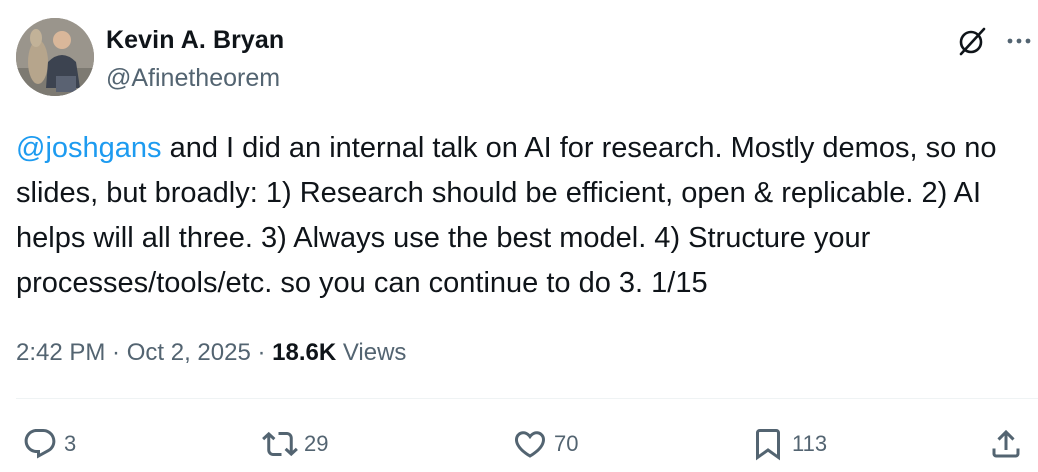 The height and width of the screenshot is (472, 1038). I want to click on like-button: 70, so click(545, 444).